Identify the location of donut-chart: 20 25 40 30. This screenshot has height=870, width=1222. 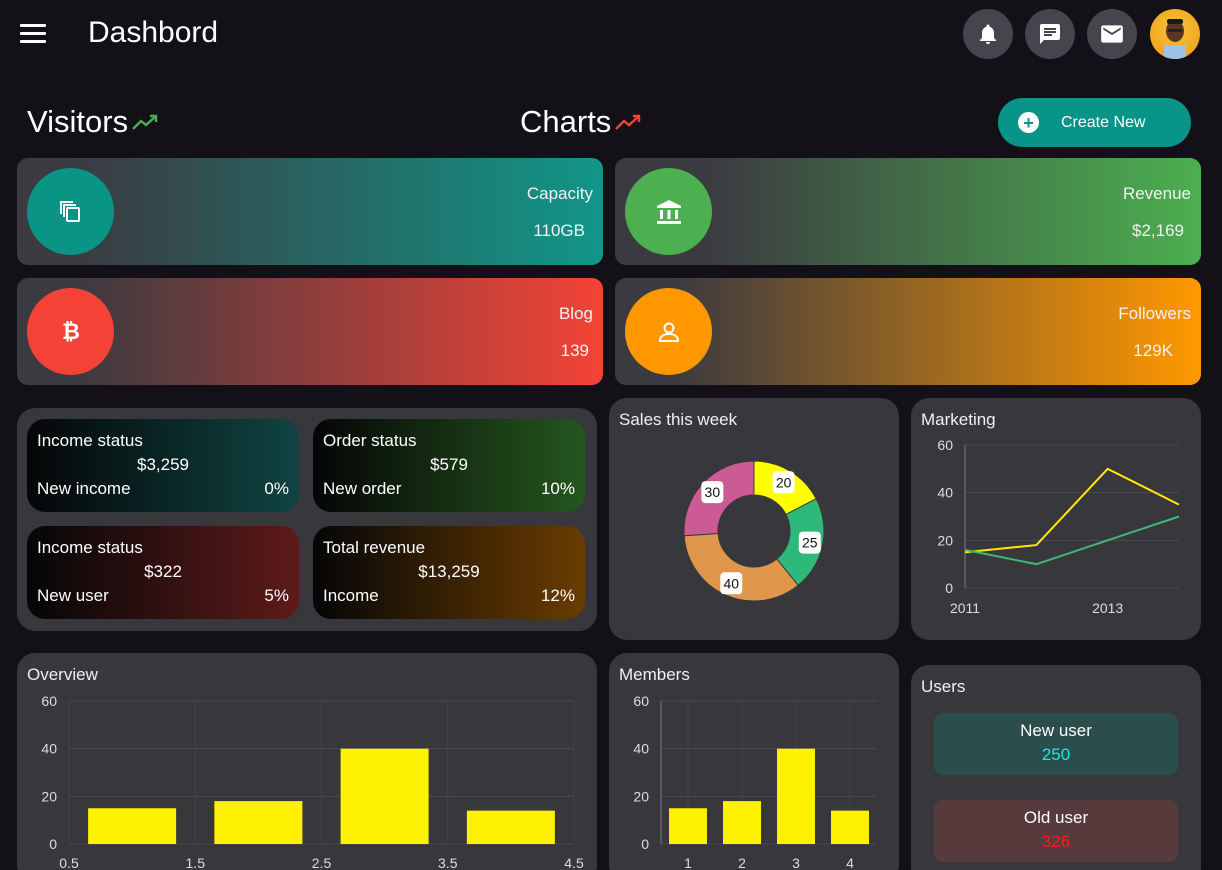
(754, 531).